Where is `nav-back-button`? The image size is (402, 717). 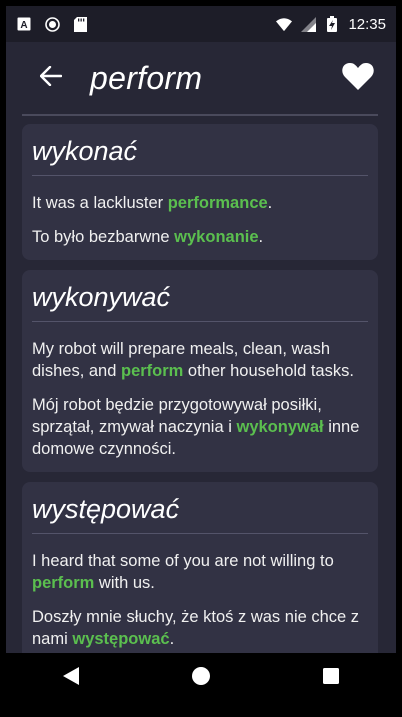 nav-back-button is located at coordinates (71, 678).